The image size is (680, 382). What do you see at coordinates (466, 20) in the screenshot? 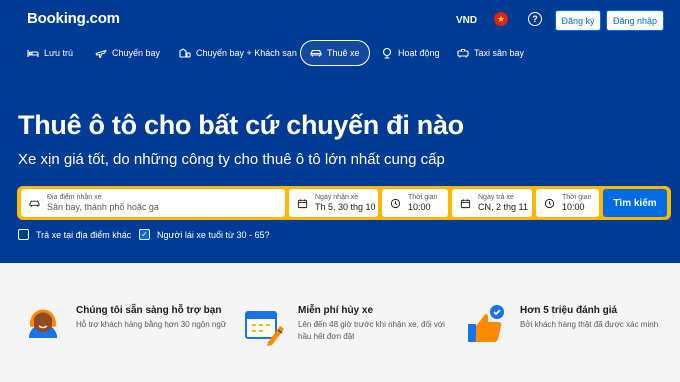
I see `currency-selector: VND` at bounding box center [466, 20].